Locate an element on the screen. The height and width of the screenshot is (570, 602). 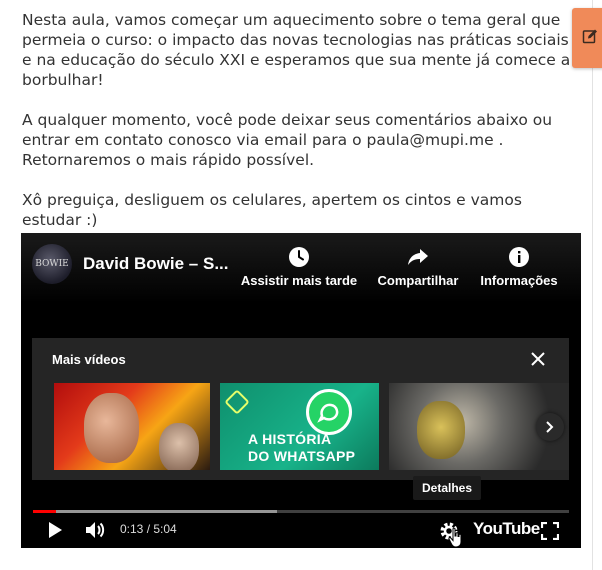
next-videos-button is located at coordinates (550, 427).